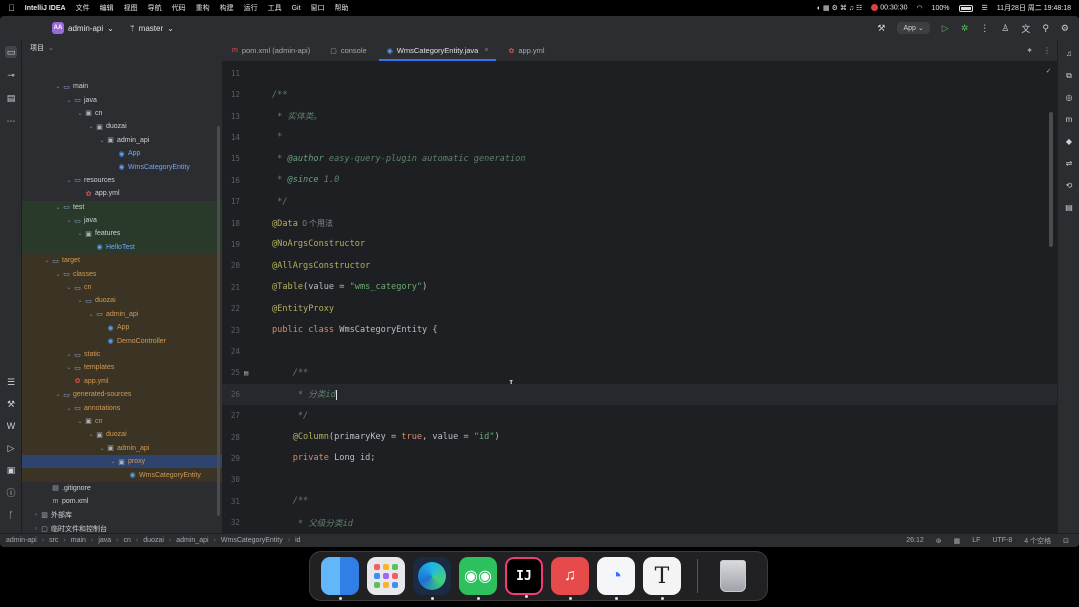 This screenshot has width=1079, height=607. Describe the element at coordinates (1069, 76) in the screenshot. I see `database-tool-icon: ⧉` at that location.